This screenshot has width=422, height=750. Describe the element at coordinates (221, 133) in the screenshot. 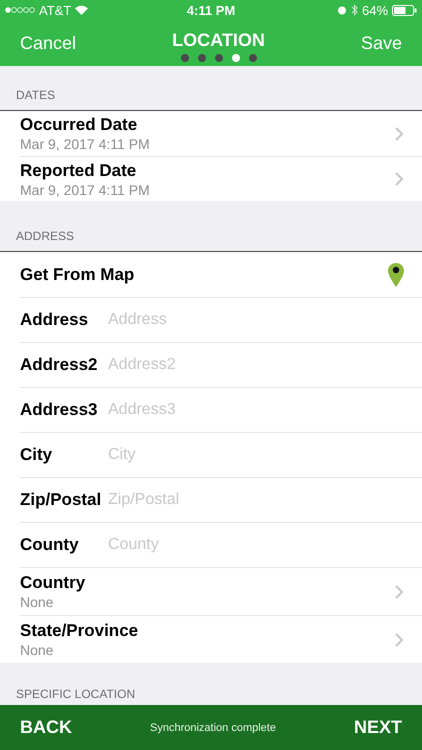

I see `picker-row: Occurred Date Mar 9, 2017 4:11 PM` at that location.